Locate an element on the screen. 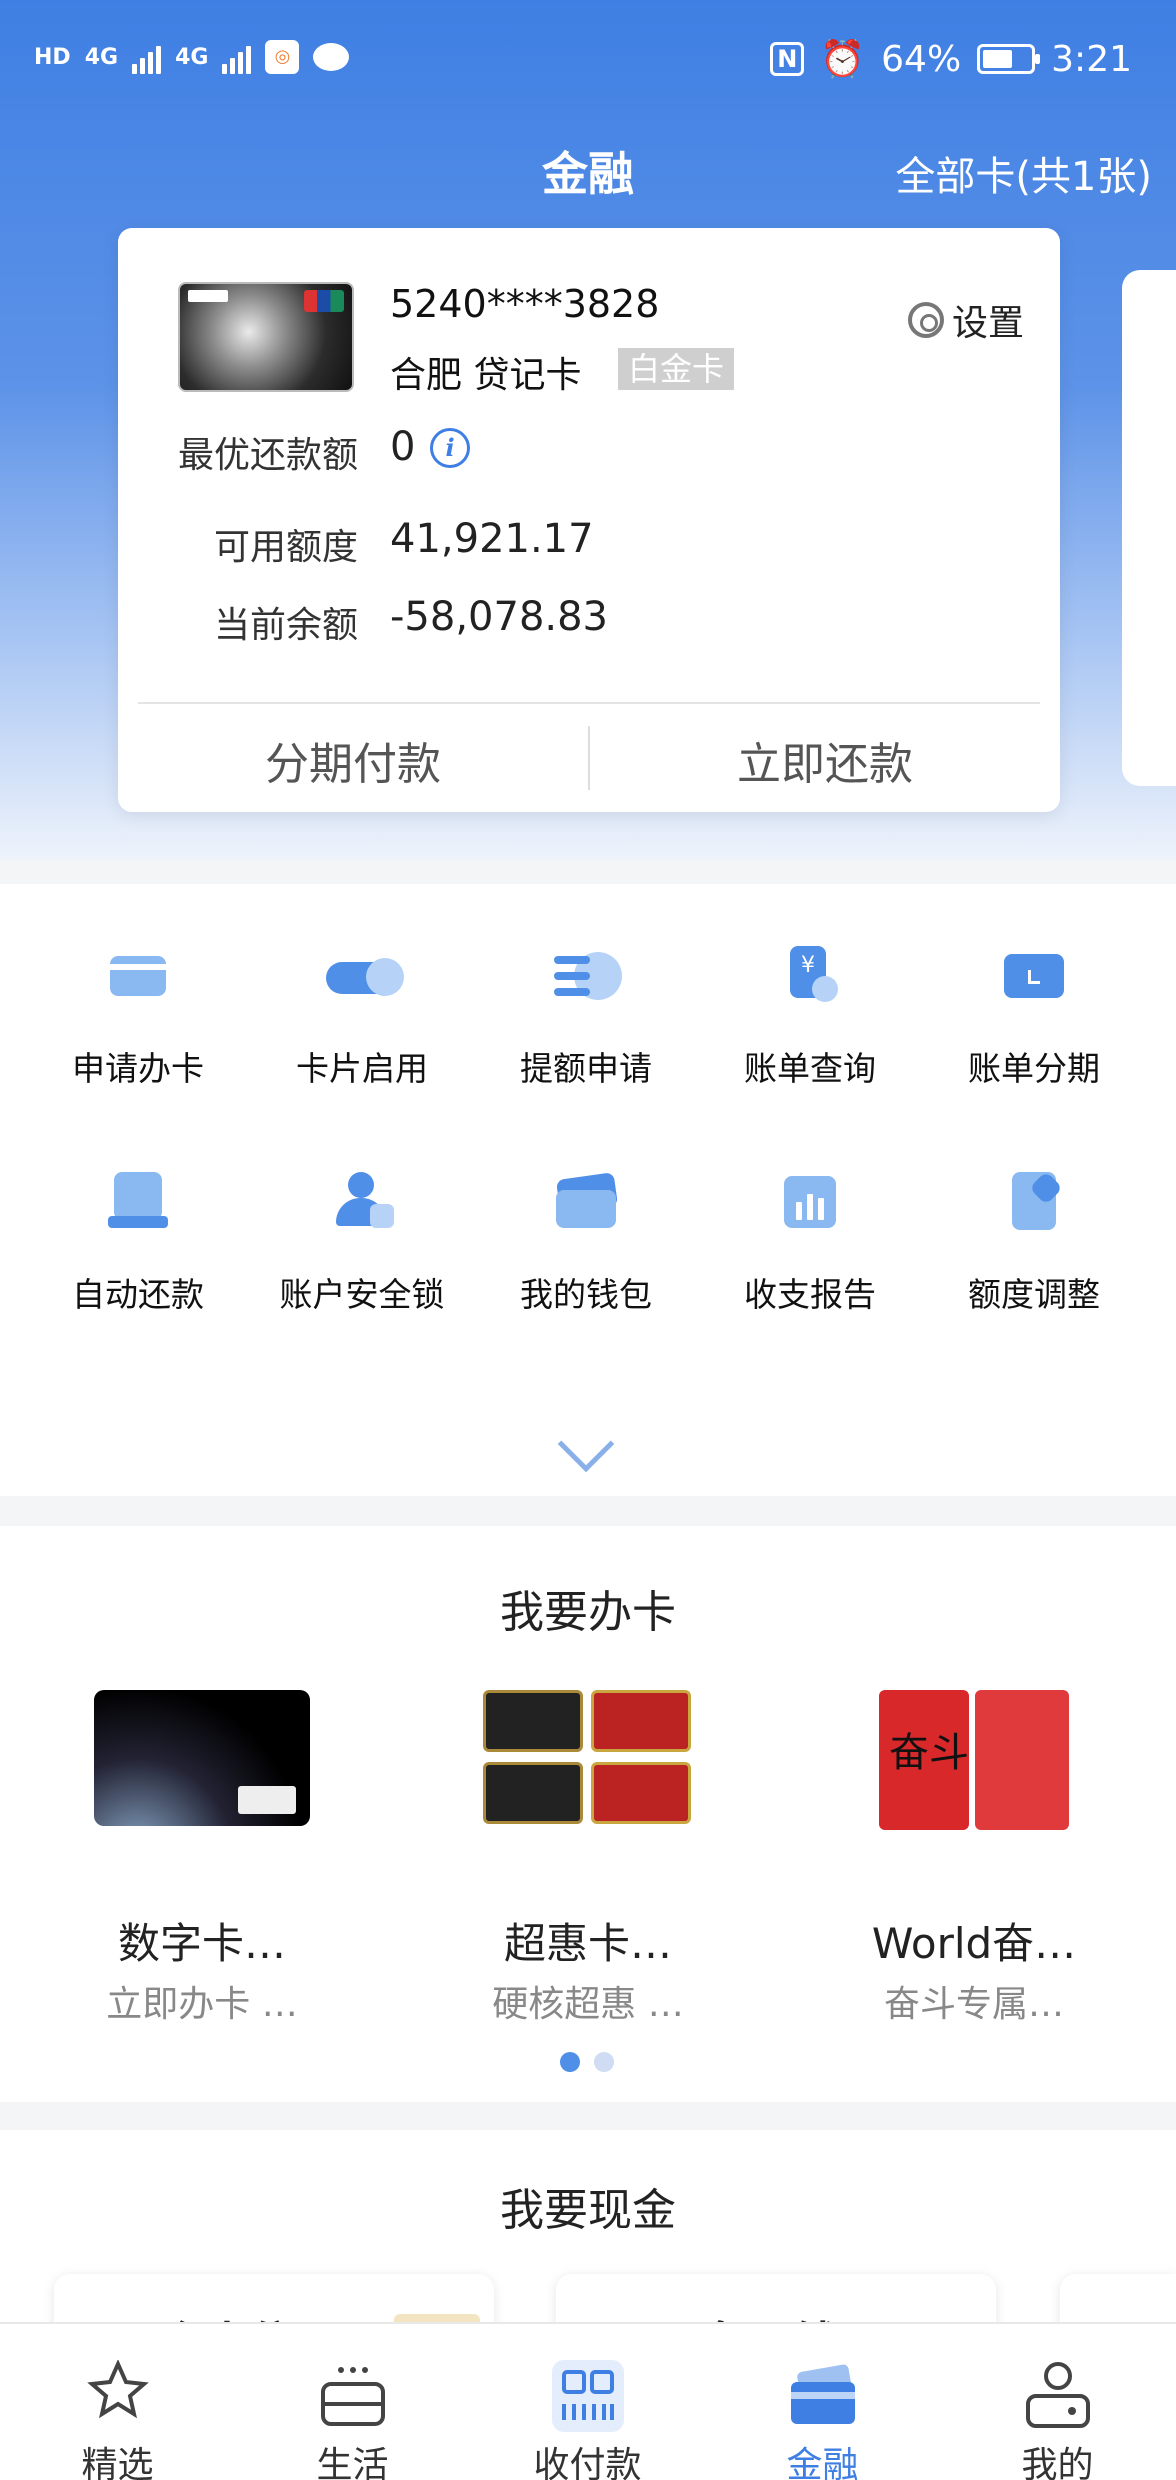 This screenshot has width=1176, height=2480. service-label: 额度调整 is located at coordinates (1034, 1294).